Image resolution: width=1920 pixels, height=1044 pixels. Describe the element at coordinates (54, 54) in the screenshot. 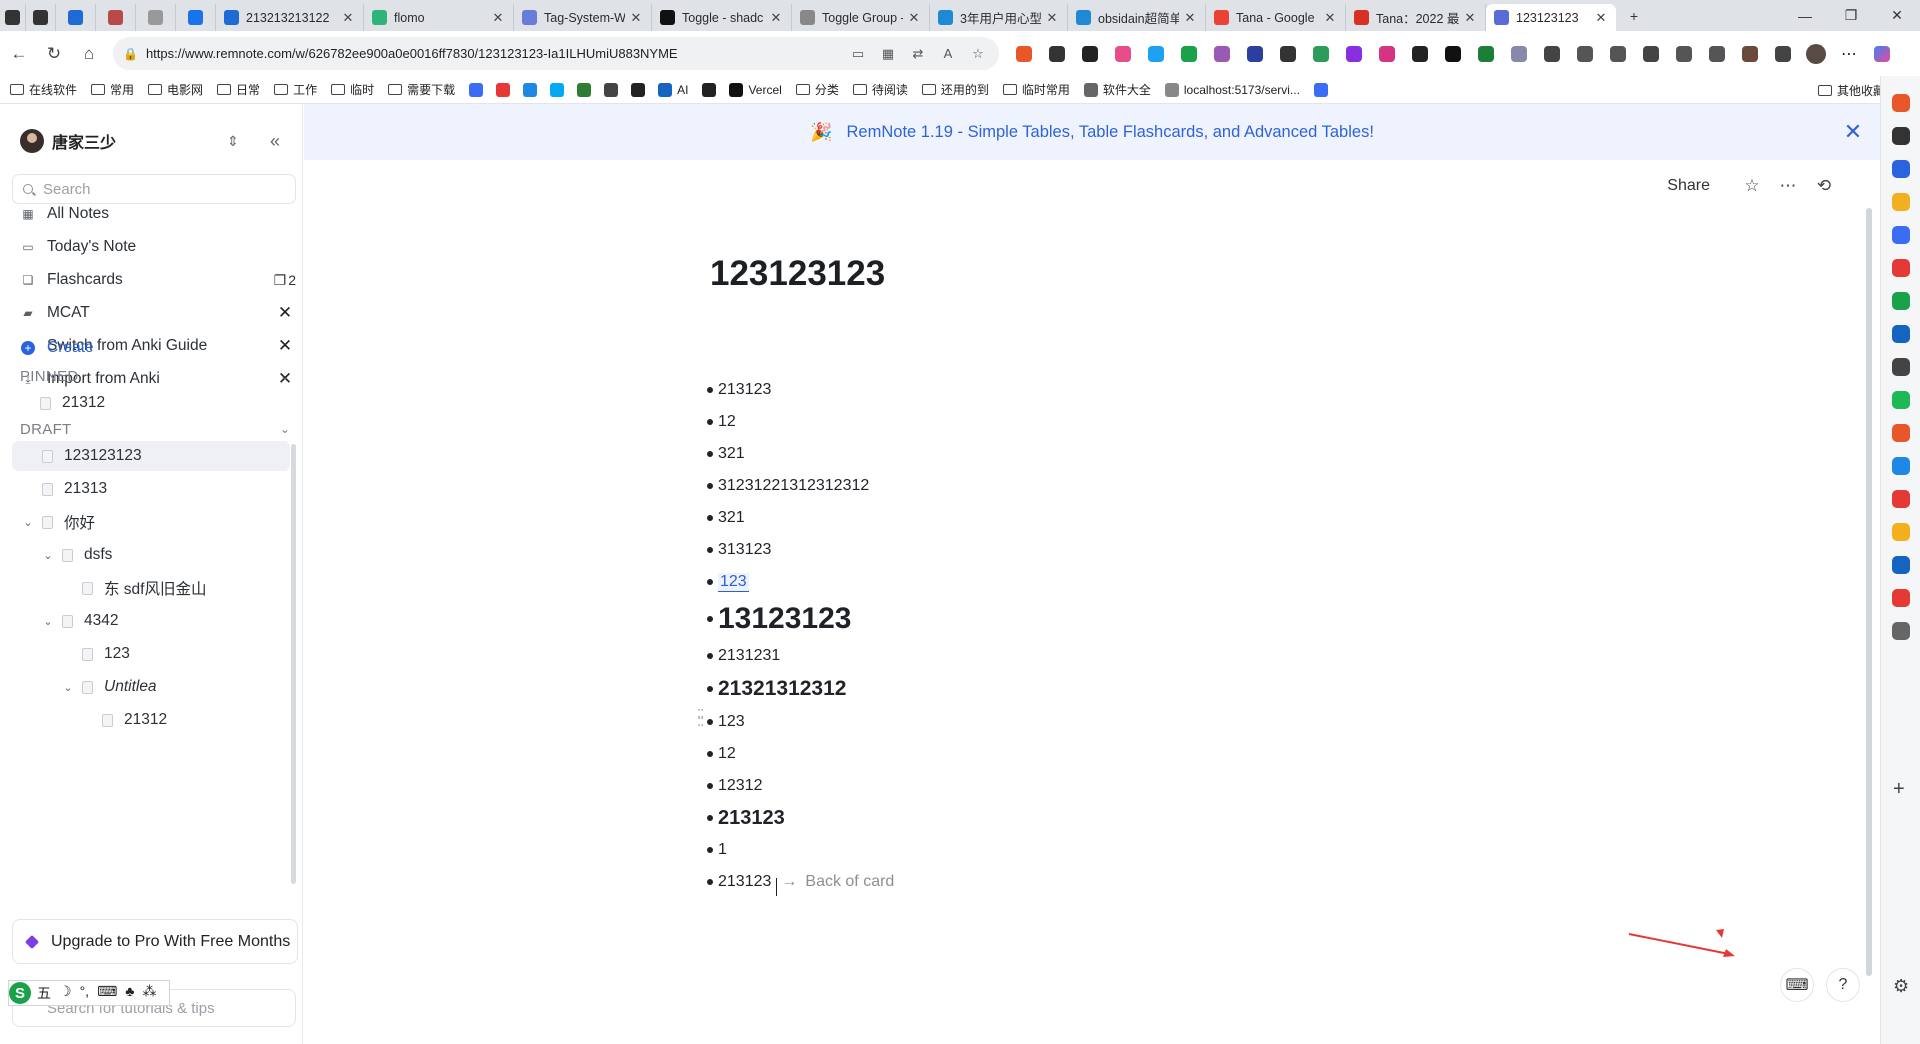

I see `reload-icon: ↻` at that location.